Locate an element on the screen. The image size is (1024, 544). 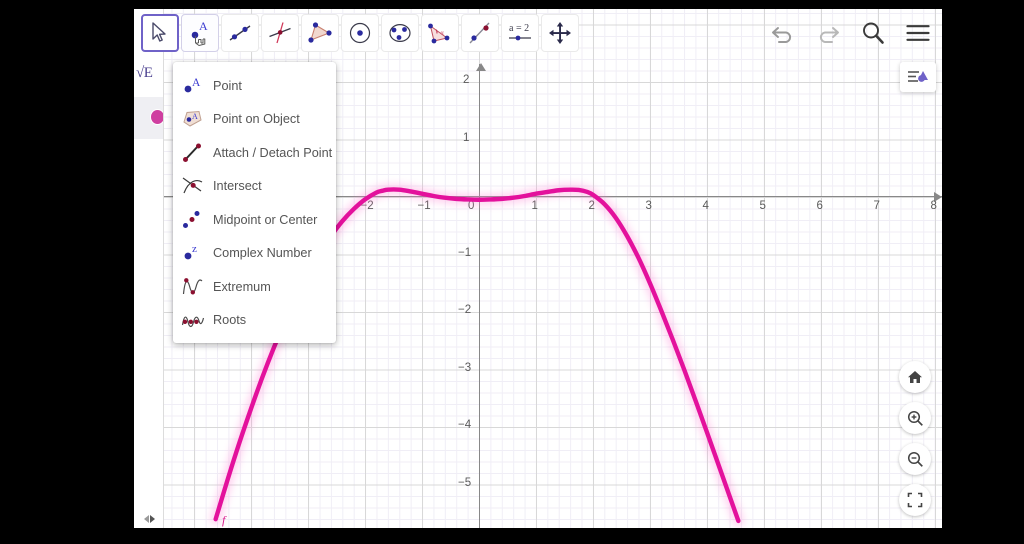
zoom-out-button is located at coordinates (915, 459).